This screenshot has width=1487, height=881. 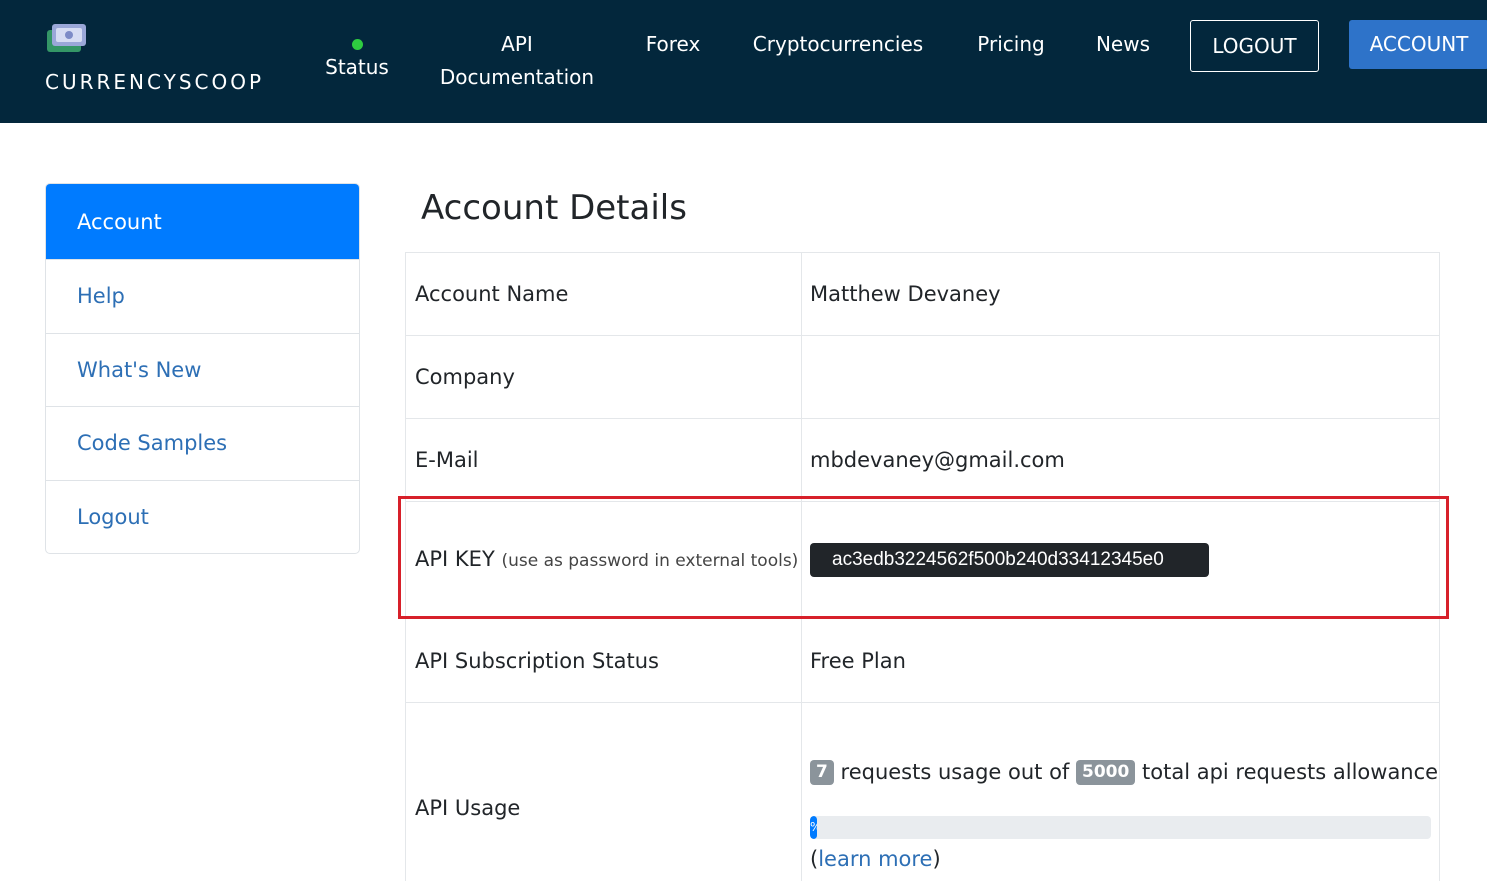 What do you see at coordinates (875, 859) in the screenshot?
I see `learn-more-link: learn more` at bounding box center [875, 859].